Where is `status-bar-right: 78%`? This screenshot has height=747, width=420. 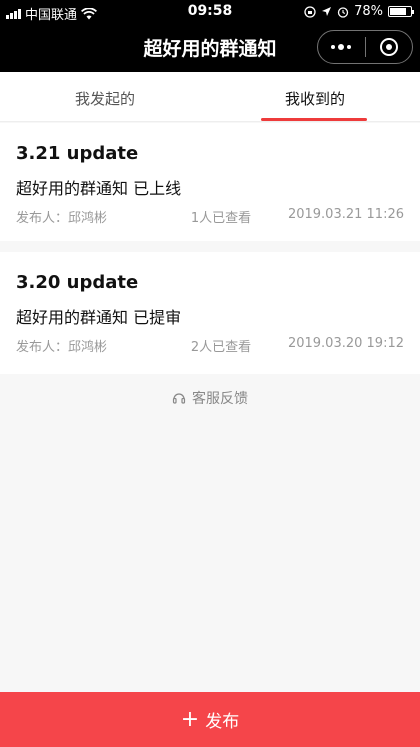
status-bar-right: 78% is located at coordinates (359, 11).